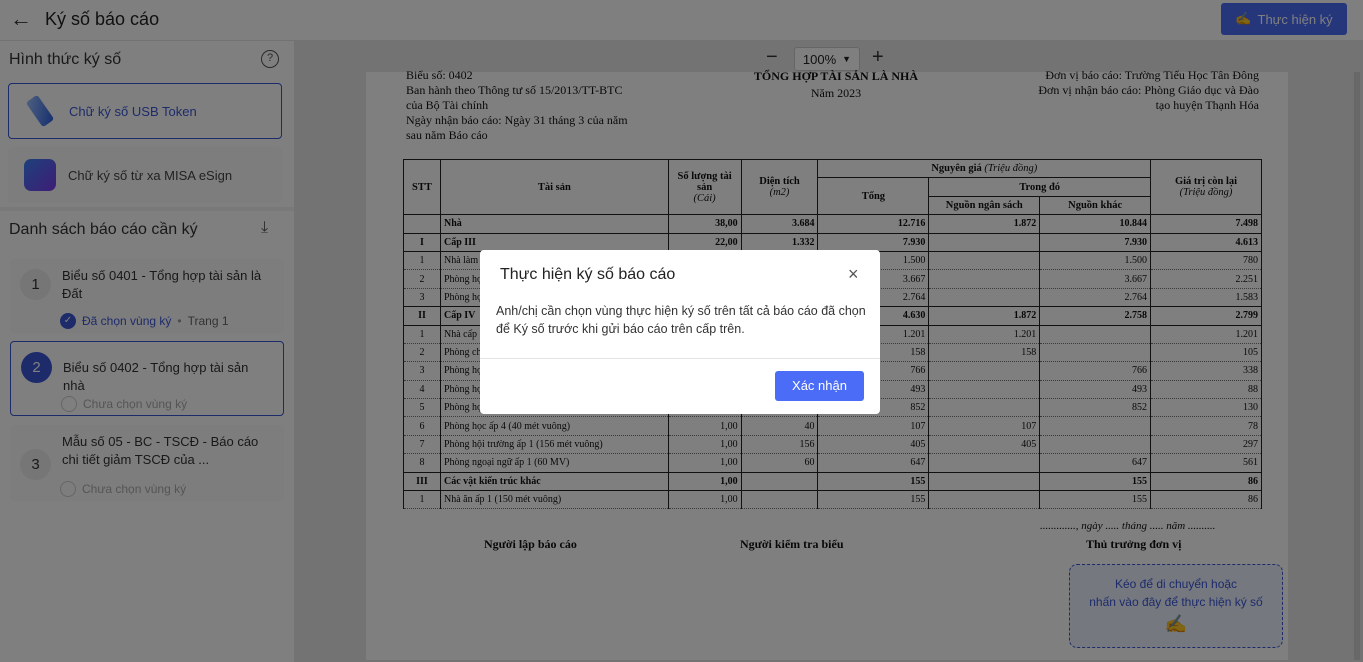 The height and width of the screenshot is (662, 1363). What do you see at coordinates (819, 386) in the screenshot?
I see `confirm-button: Xác nhận` at bounding box center [819, 386].